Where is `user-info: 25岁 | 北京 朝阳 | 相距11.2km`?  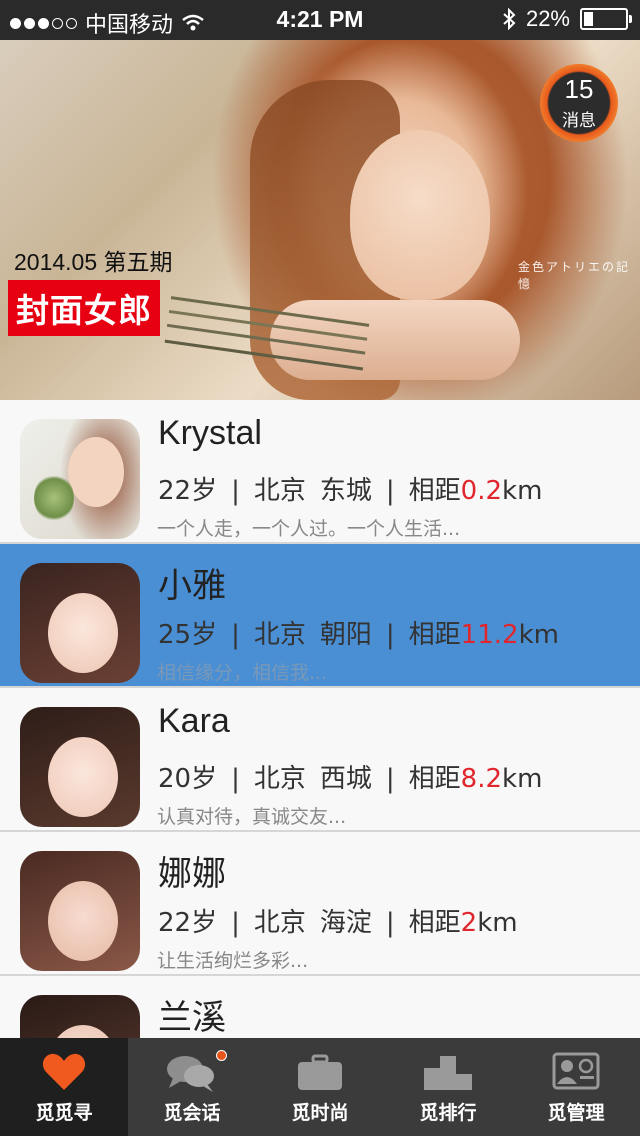 user-info: 25岁 | 北京 朝阳 | 相距11.2km is located at coordinates (358, 635).